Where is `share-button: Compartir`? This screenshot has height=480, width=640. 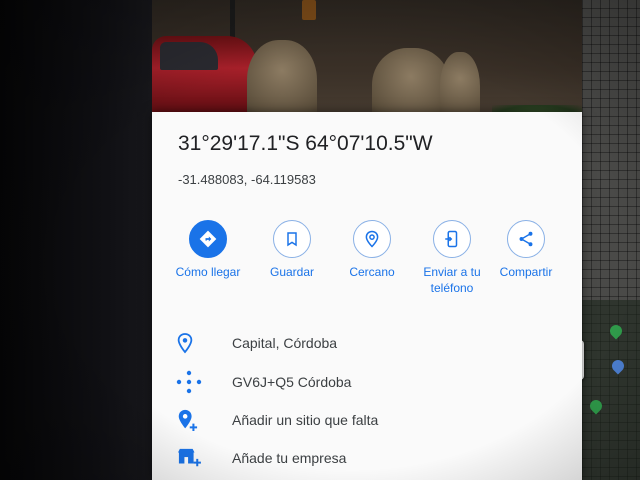
share-button: Compartir is located at coordinates (526, 250).